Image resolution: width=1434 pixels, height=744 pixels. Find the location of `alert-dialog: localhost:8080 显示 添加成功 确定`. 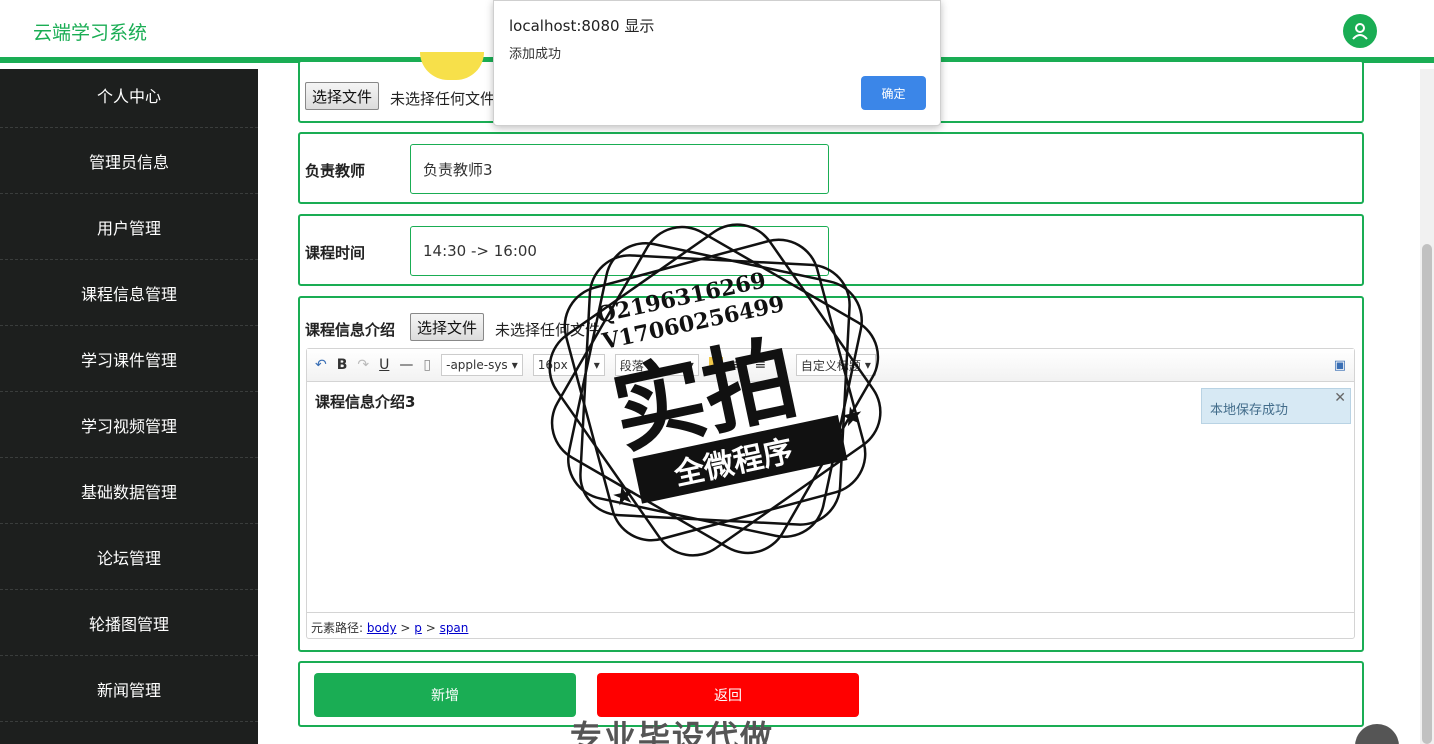

alert-dialog: localhost:8080 显示 添加成功 确定 is located at coordinates (717, 63).